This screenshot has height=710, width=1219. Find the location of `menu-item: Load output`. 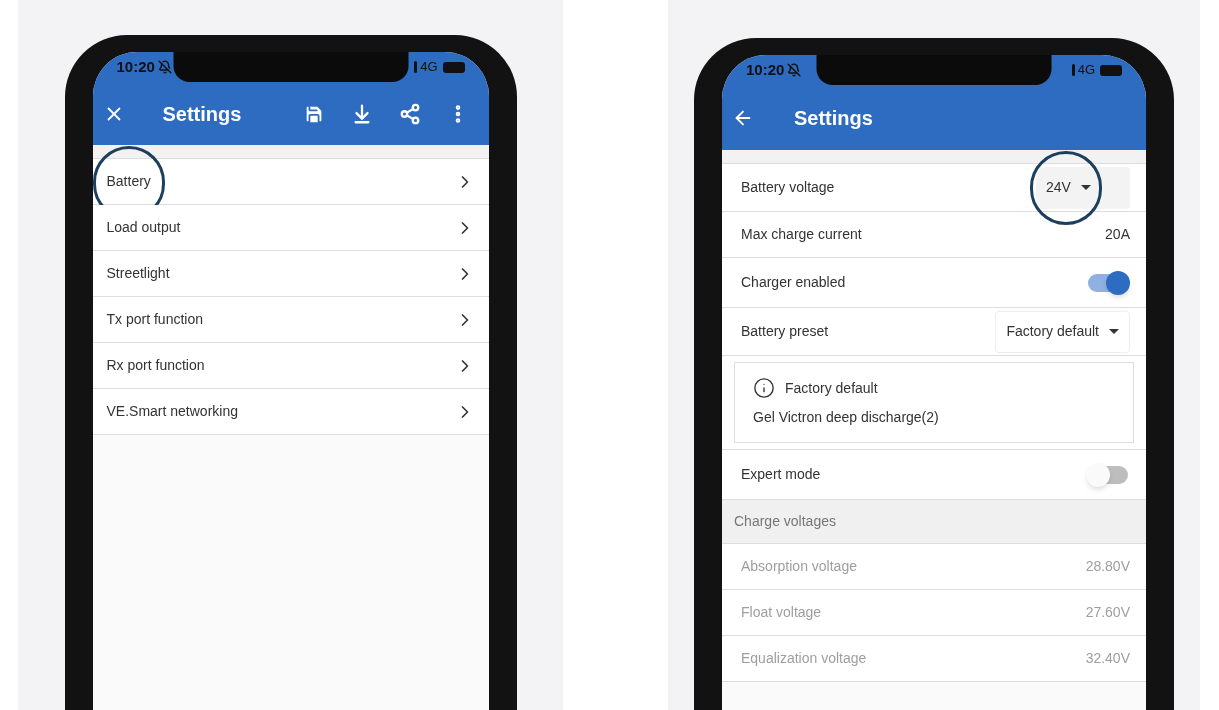

menu-item: Load output is located at coordinates (290, 228).